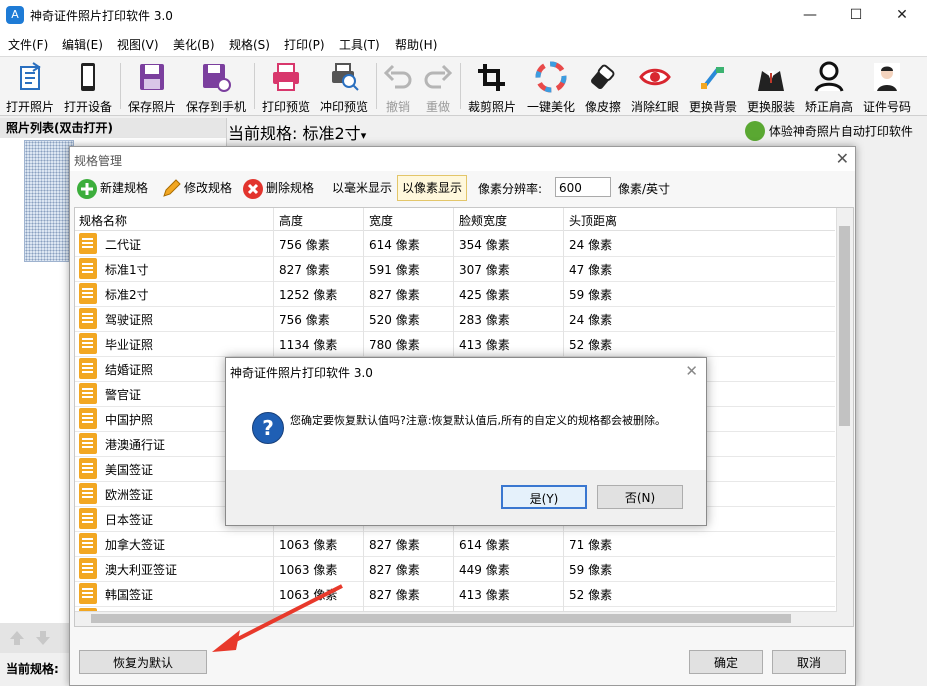 The height and width of the screenshot is (686, 927). I want to click on cell-width: 520 像素, so click(394, 320).